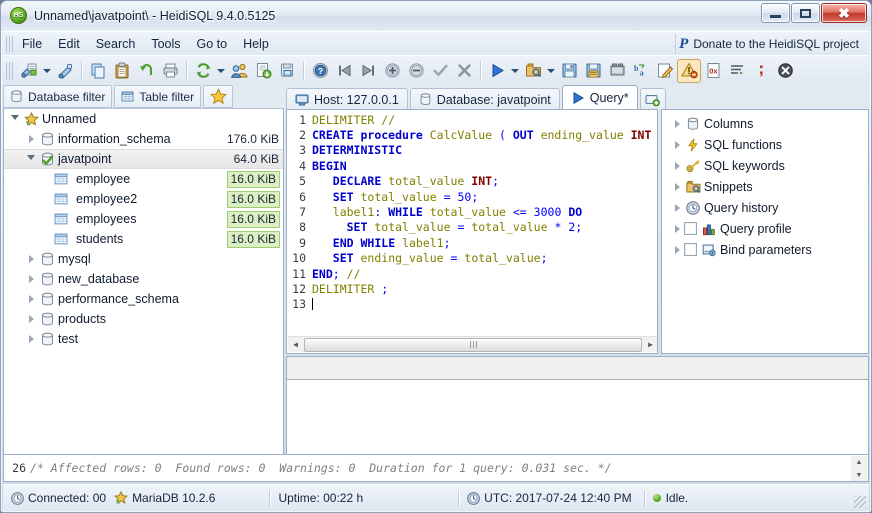  What do you see at coordinates (218, 96) in the screenshot?
I see `star-icon` at bounding box center [218, 96].